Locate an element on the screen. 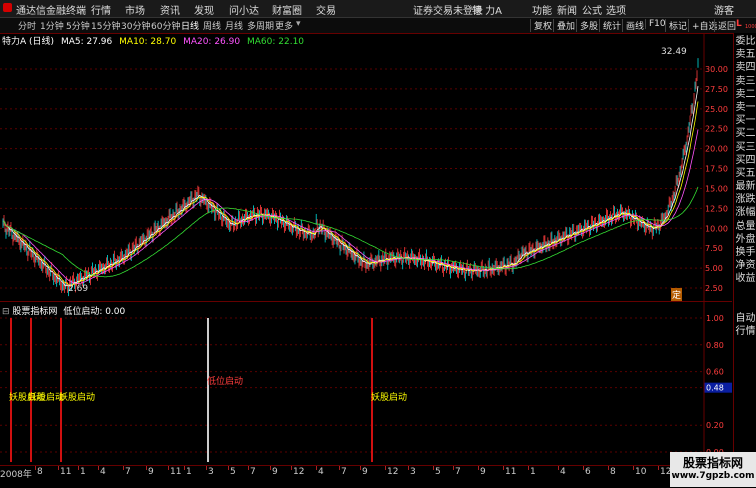  multi-stock-button: 多股 is located at coordinates (587, 25).